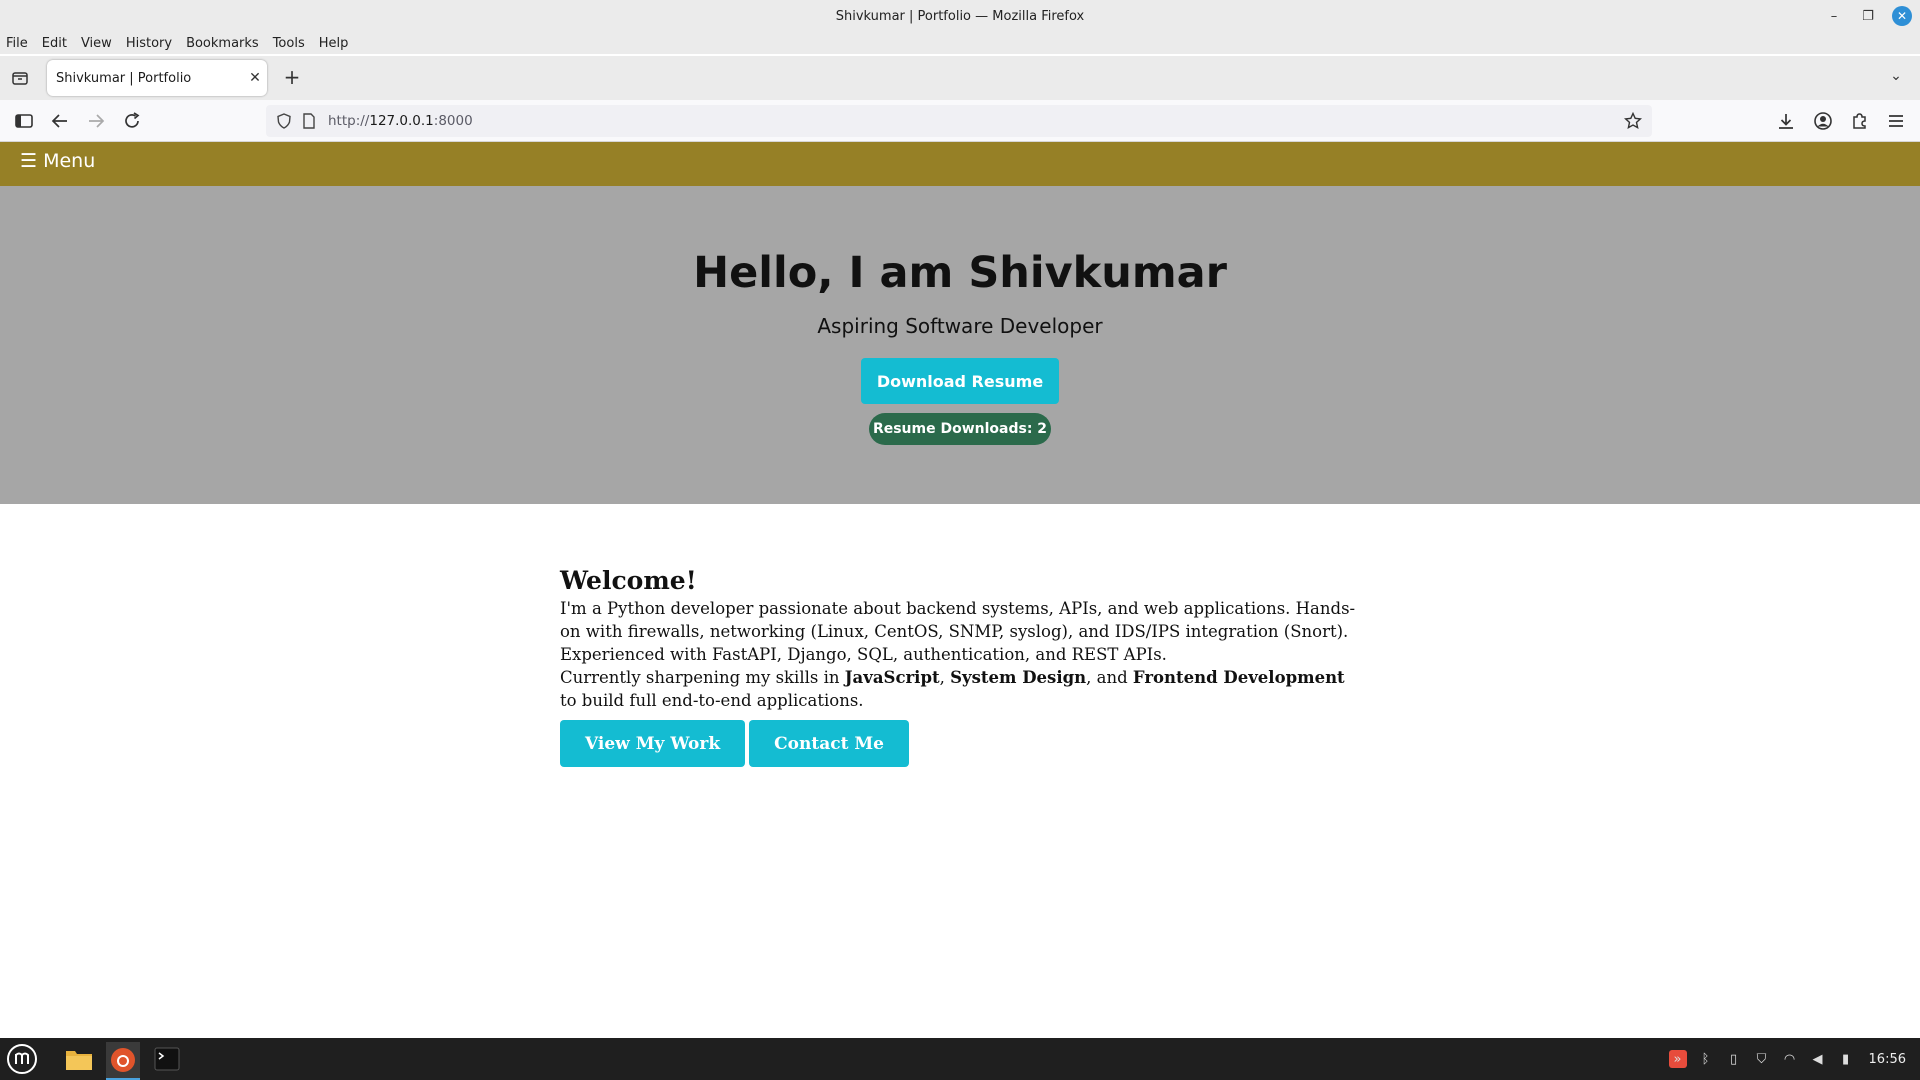  What do you see at coordinates (96, 121) in the screenshot?
I see `forward-icon` at bounding box center [96, 121].